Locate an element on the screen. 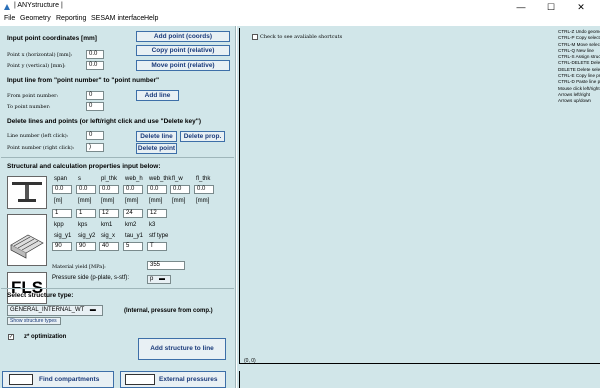 Image resolution: width=600 pixels, height=388 pixels. structure-type-header: Select structure type: is located at coordinates (40, 295).